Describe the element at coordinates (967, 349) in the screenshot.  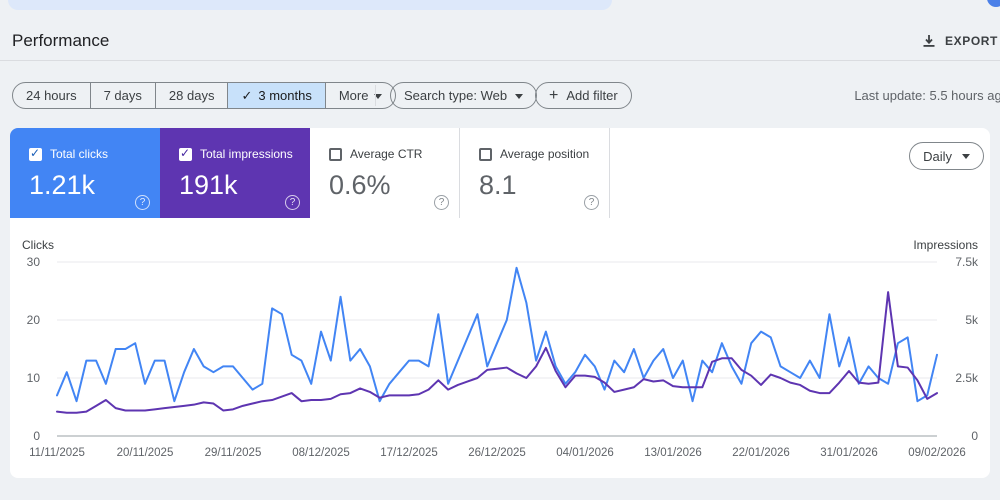
I see `right-axis-ticks: 7.5k 5k 2.5k 0` at that location.